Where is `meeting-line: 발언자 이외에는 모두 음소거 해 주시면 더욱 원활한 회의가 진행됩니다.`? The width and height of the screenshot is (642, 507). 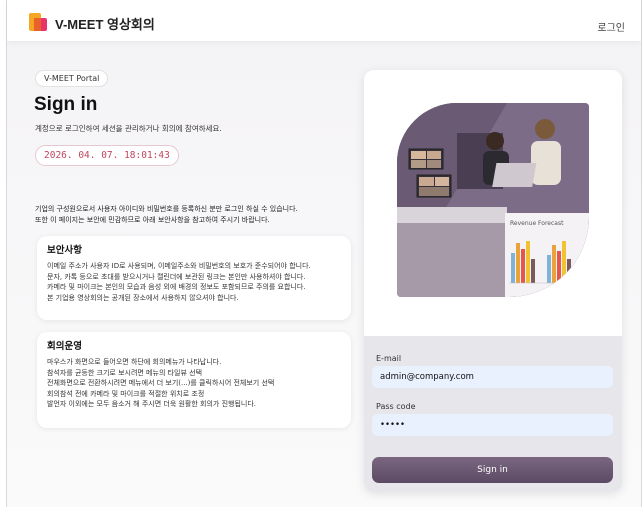 meeting-line: 발언자 이외에는 모두 음소거 해 주시면 더욱 원활한 회의가 진행됩니다. is located at coordinates (152, 404).